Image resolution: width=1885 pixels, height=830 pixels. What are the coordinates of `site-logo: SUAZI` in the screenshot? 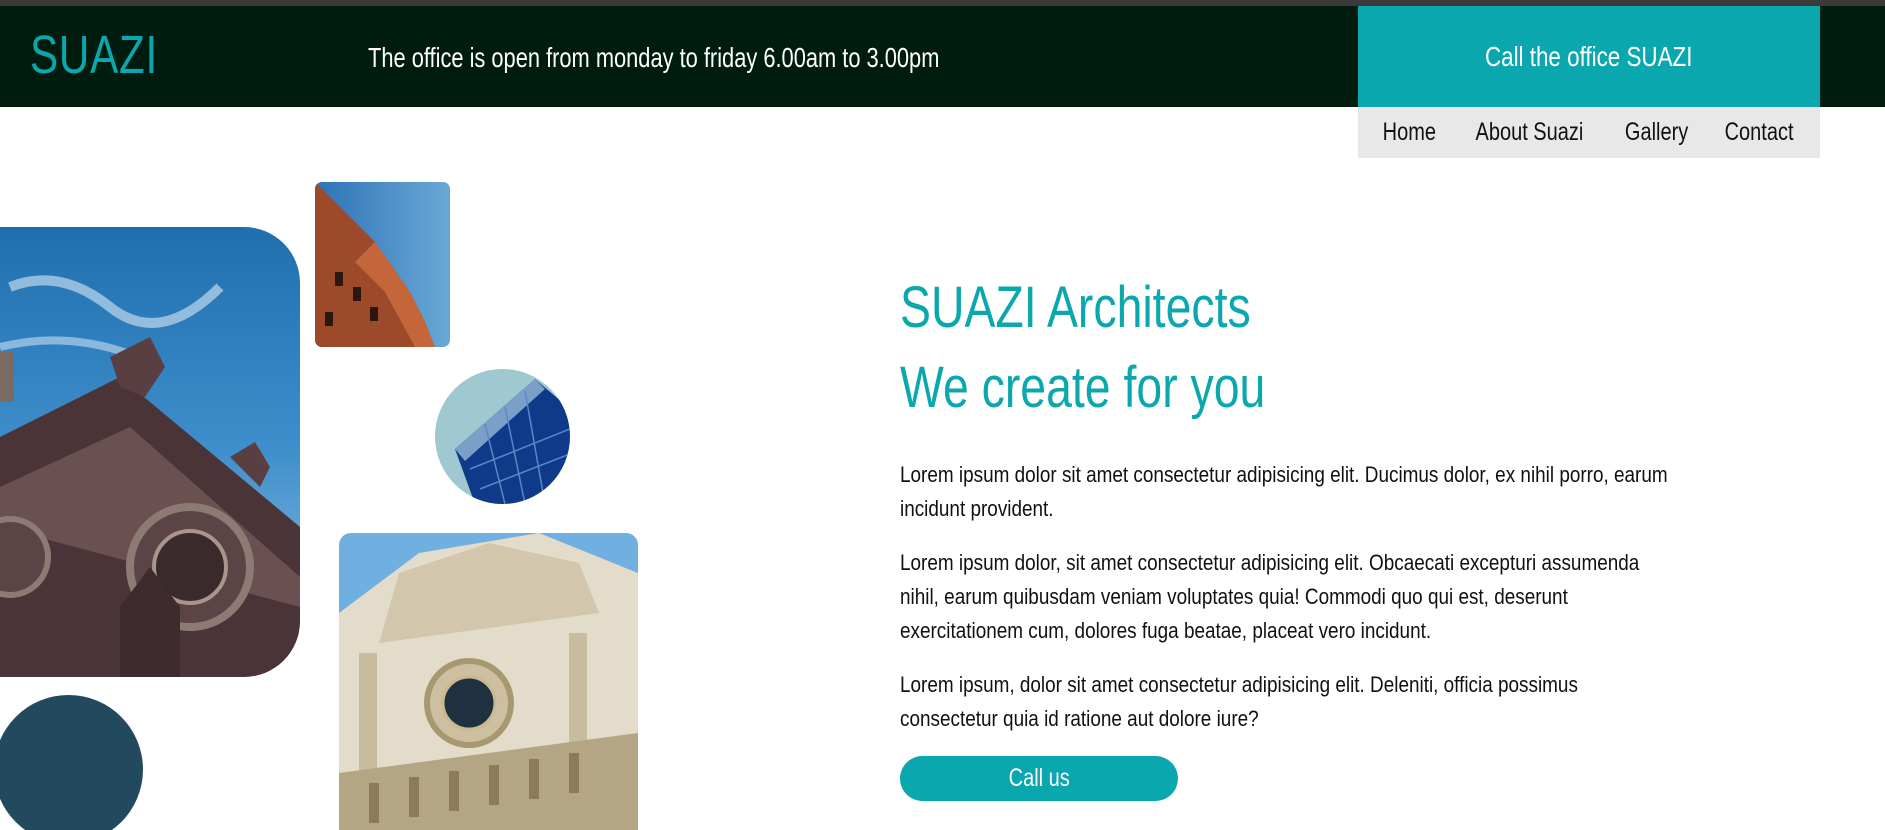 It's located at (94, 55).